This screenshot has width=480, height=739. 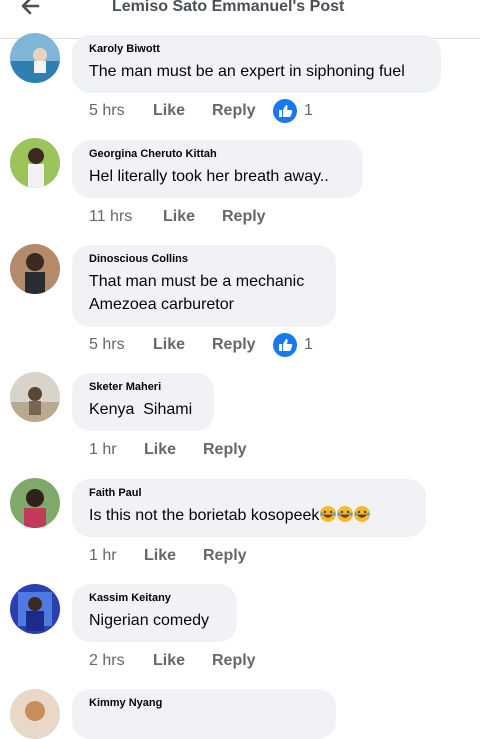 I want to click on comment-time: 11 hrs, so click(x=110, y=217).